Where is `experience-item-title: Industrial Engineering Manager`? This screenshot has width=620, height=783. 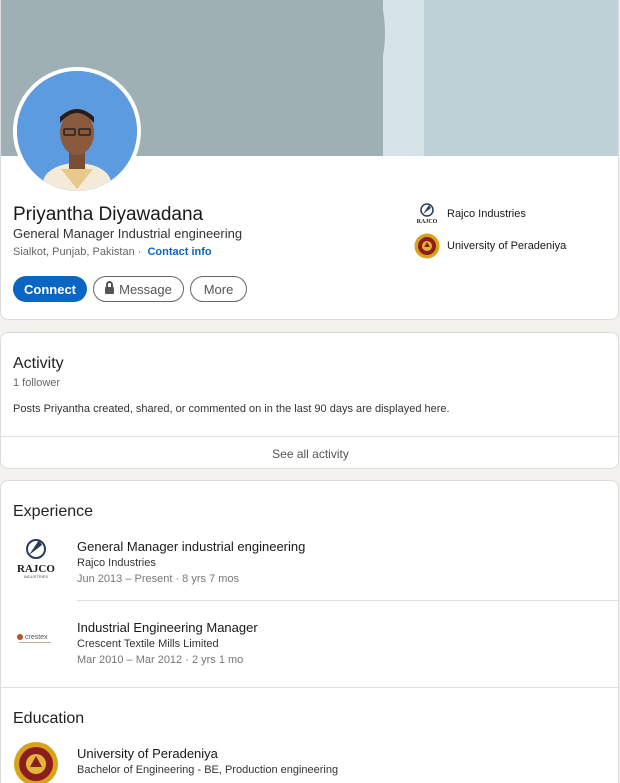
experience-item-title: Industrial Engineering Manager is located at coordinates (167, 627).